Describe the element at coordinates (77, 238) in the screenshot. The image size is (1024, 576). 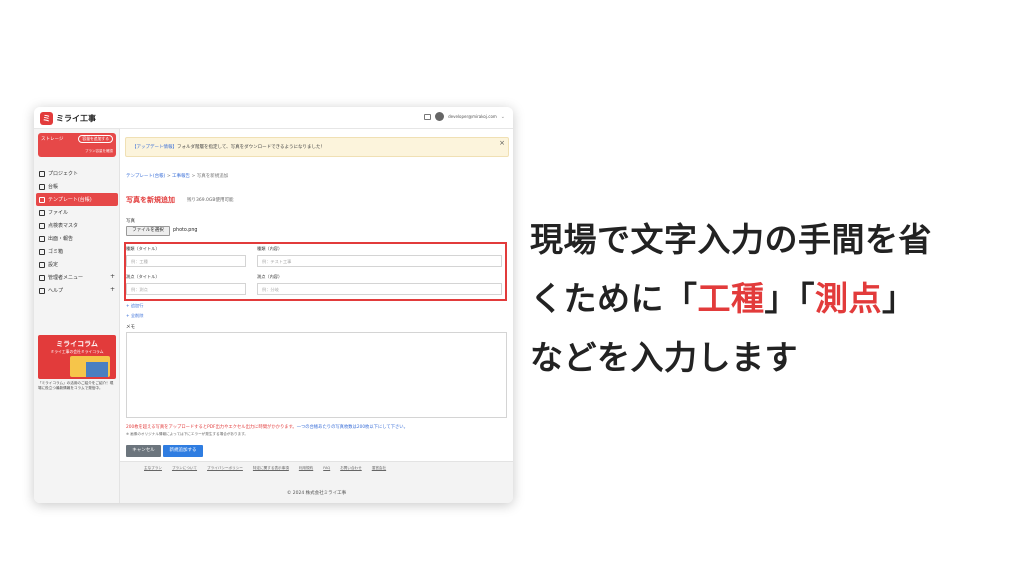
I see `sidebar-item-5: 出面・報告` at that location.